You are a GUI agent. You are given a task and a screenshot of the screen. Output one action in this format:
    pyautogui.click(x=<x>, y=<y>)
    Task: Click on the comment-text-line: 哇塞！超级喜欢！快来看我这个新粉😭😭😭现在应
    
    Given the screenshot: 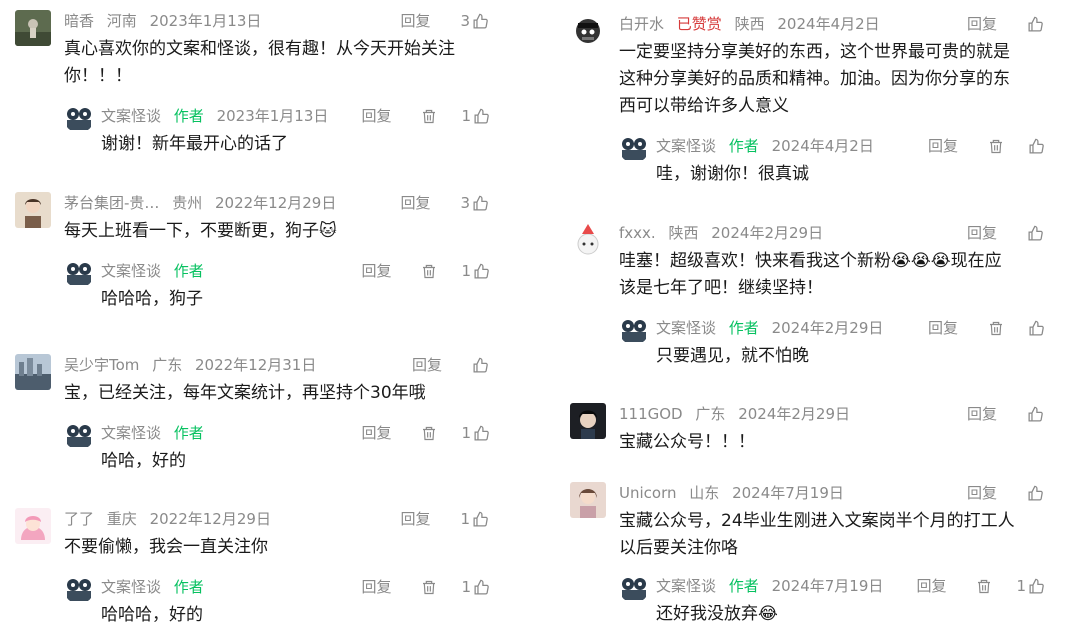 What is the action you would take?
    pyautogui.click(x=810, y=261)
    